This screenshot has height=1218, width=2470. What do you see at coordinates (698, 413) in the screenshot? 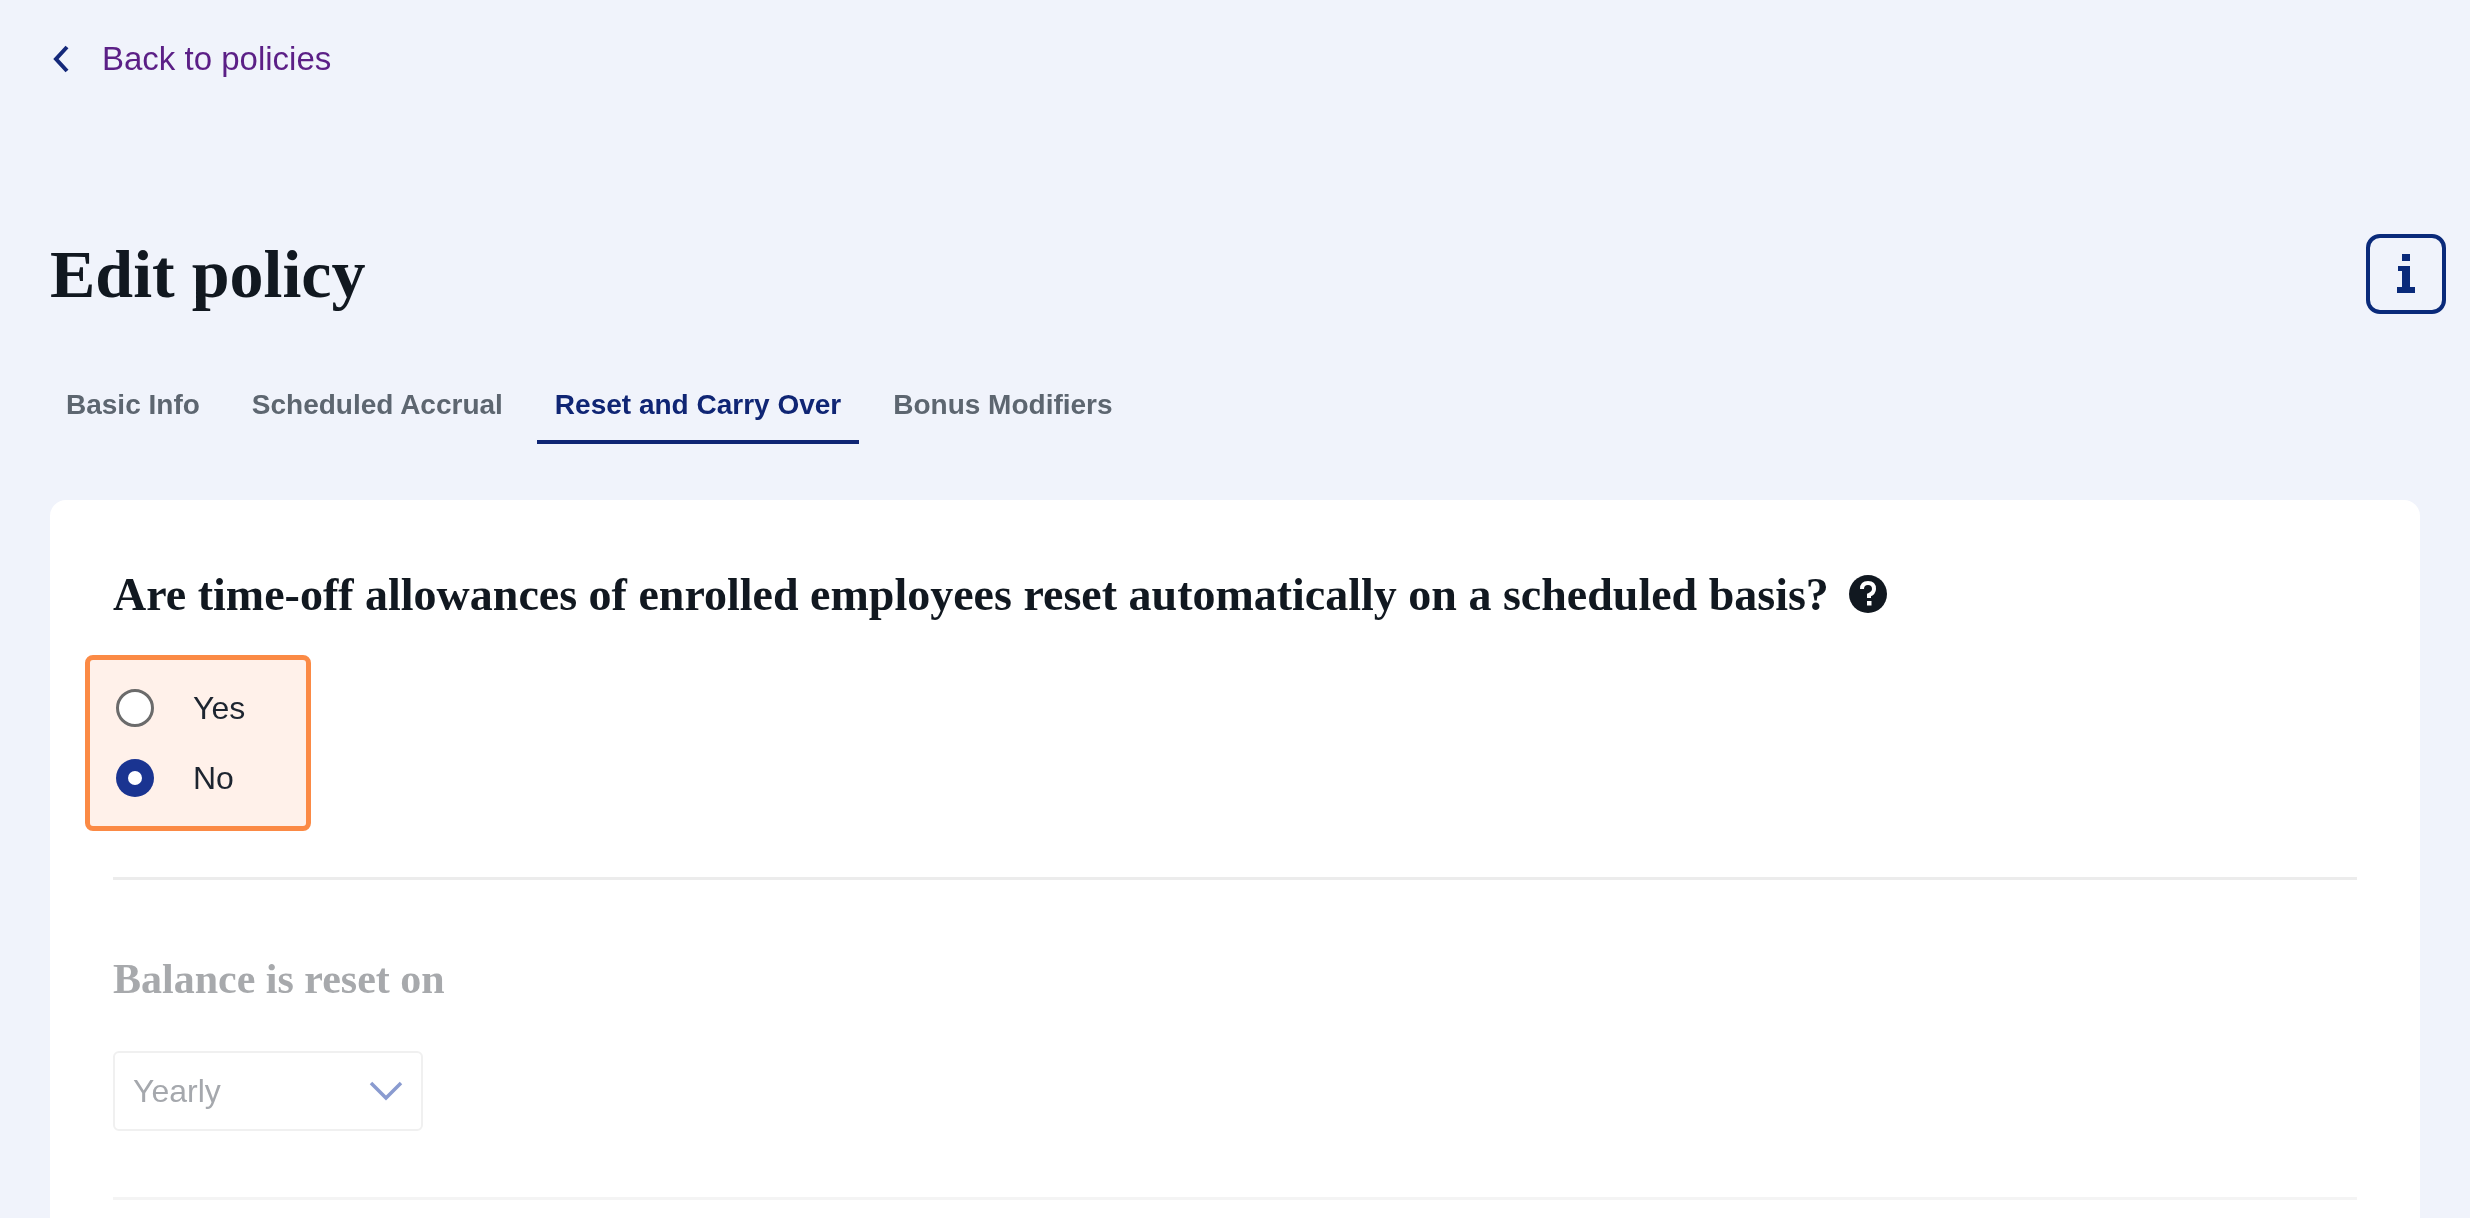
I see `tab: Reset and Carry Over` at bounding box center [698, 413].